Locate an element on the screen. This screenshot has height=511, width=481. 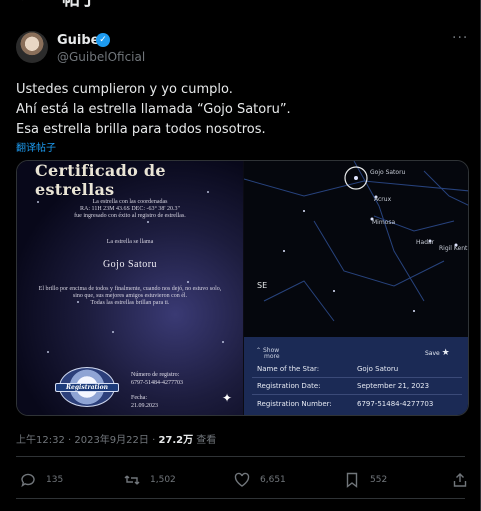
certificate-star-name: Gojo Satoru is located at coordinates (130, 264).